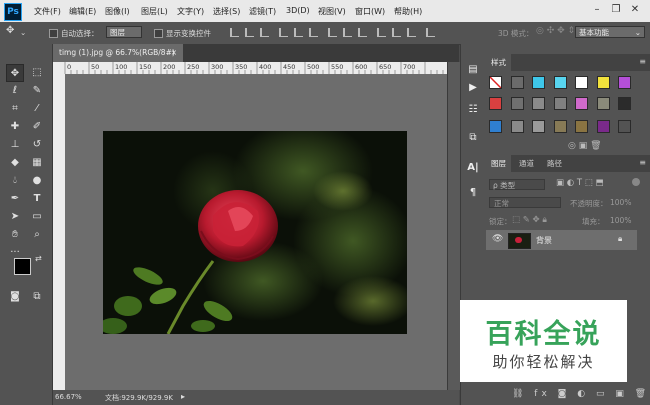 This screenshot has width=650, height=405. What do you see at coordinates (581, 394) in the screenshot?
I see `layers-footer-icons: ⛓ fx ◙ ◐ ▭ ▣ 🗑︎` at bounding box center [581, 394].